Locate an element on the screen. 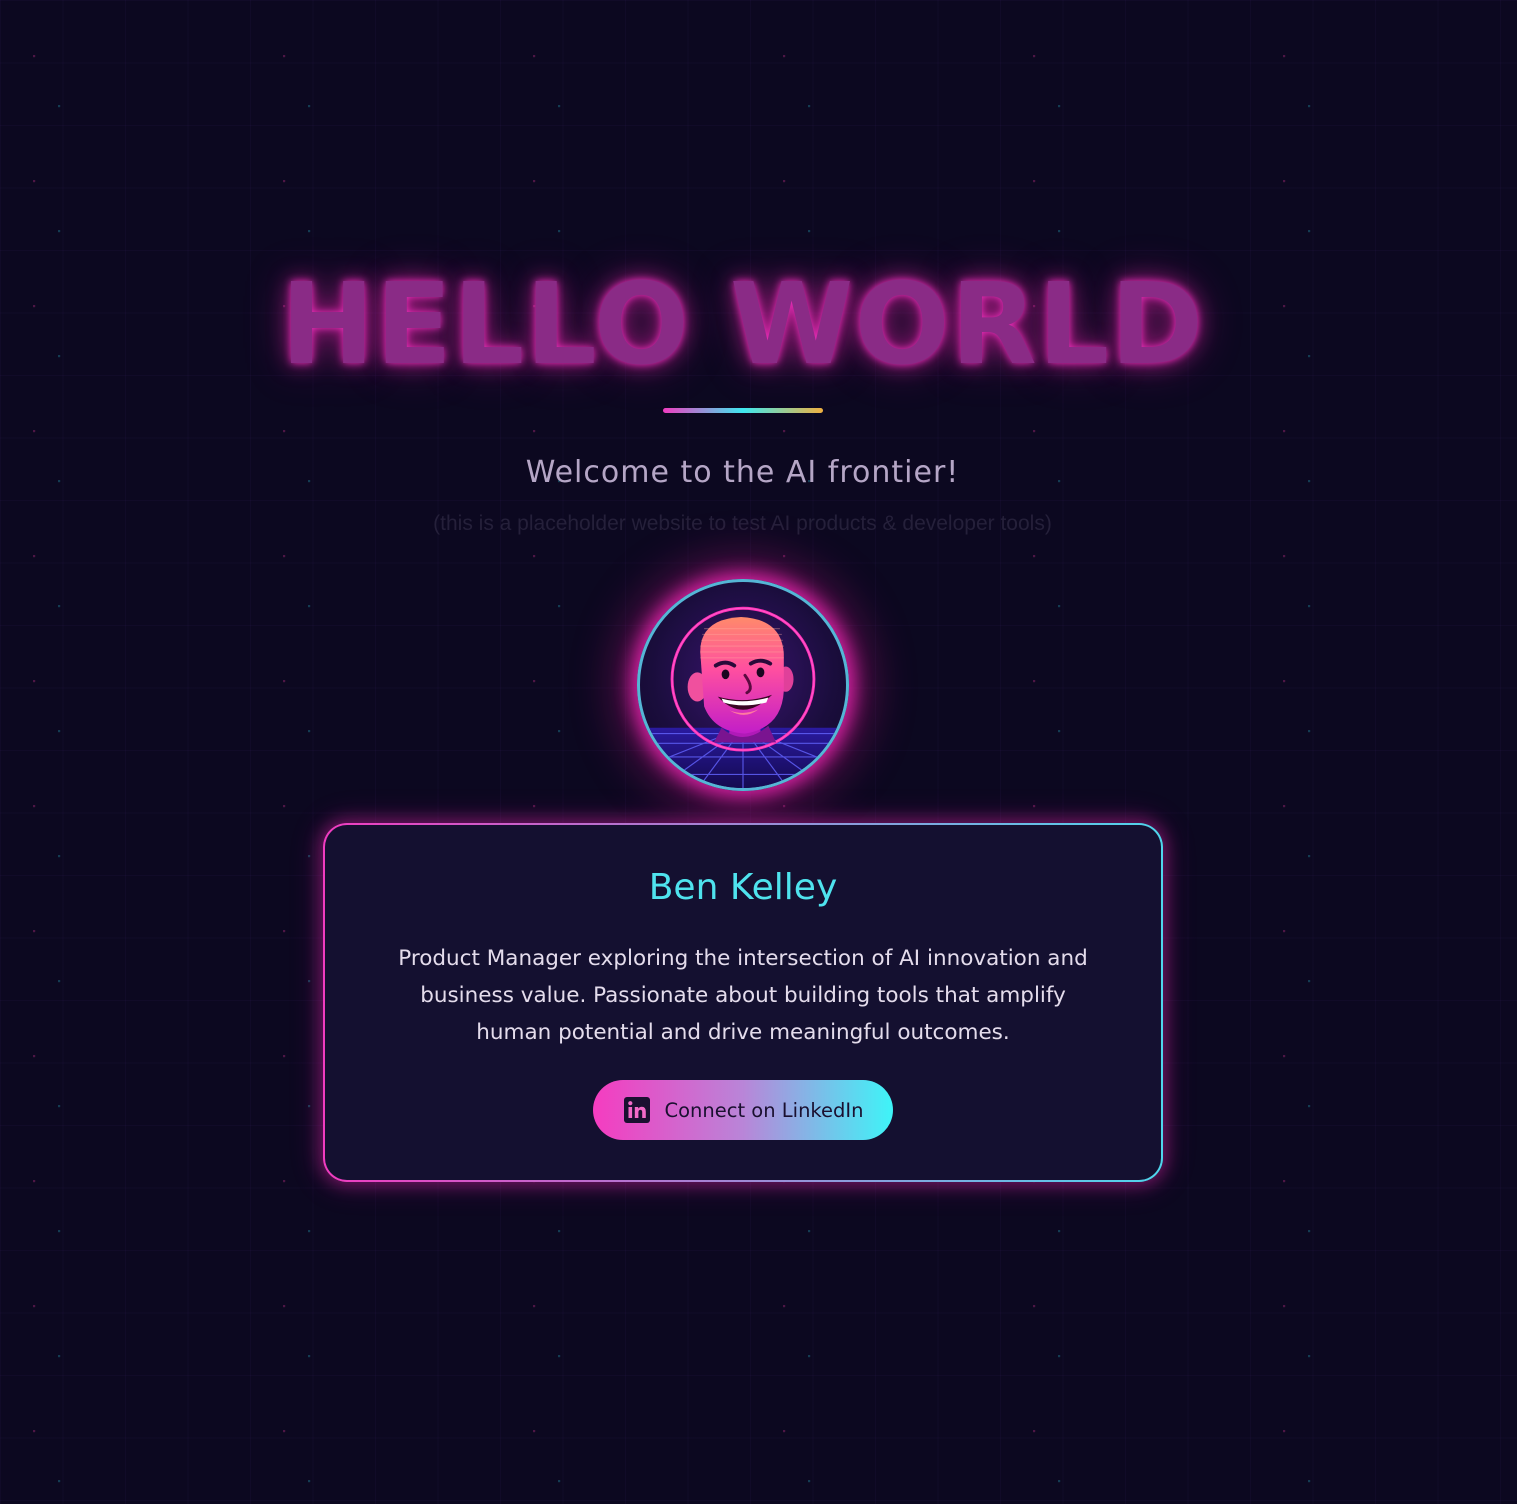  connect-linkedin-button: Connect on LinkedIn is located at coordinates (743, 1110).